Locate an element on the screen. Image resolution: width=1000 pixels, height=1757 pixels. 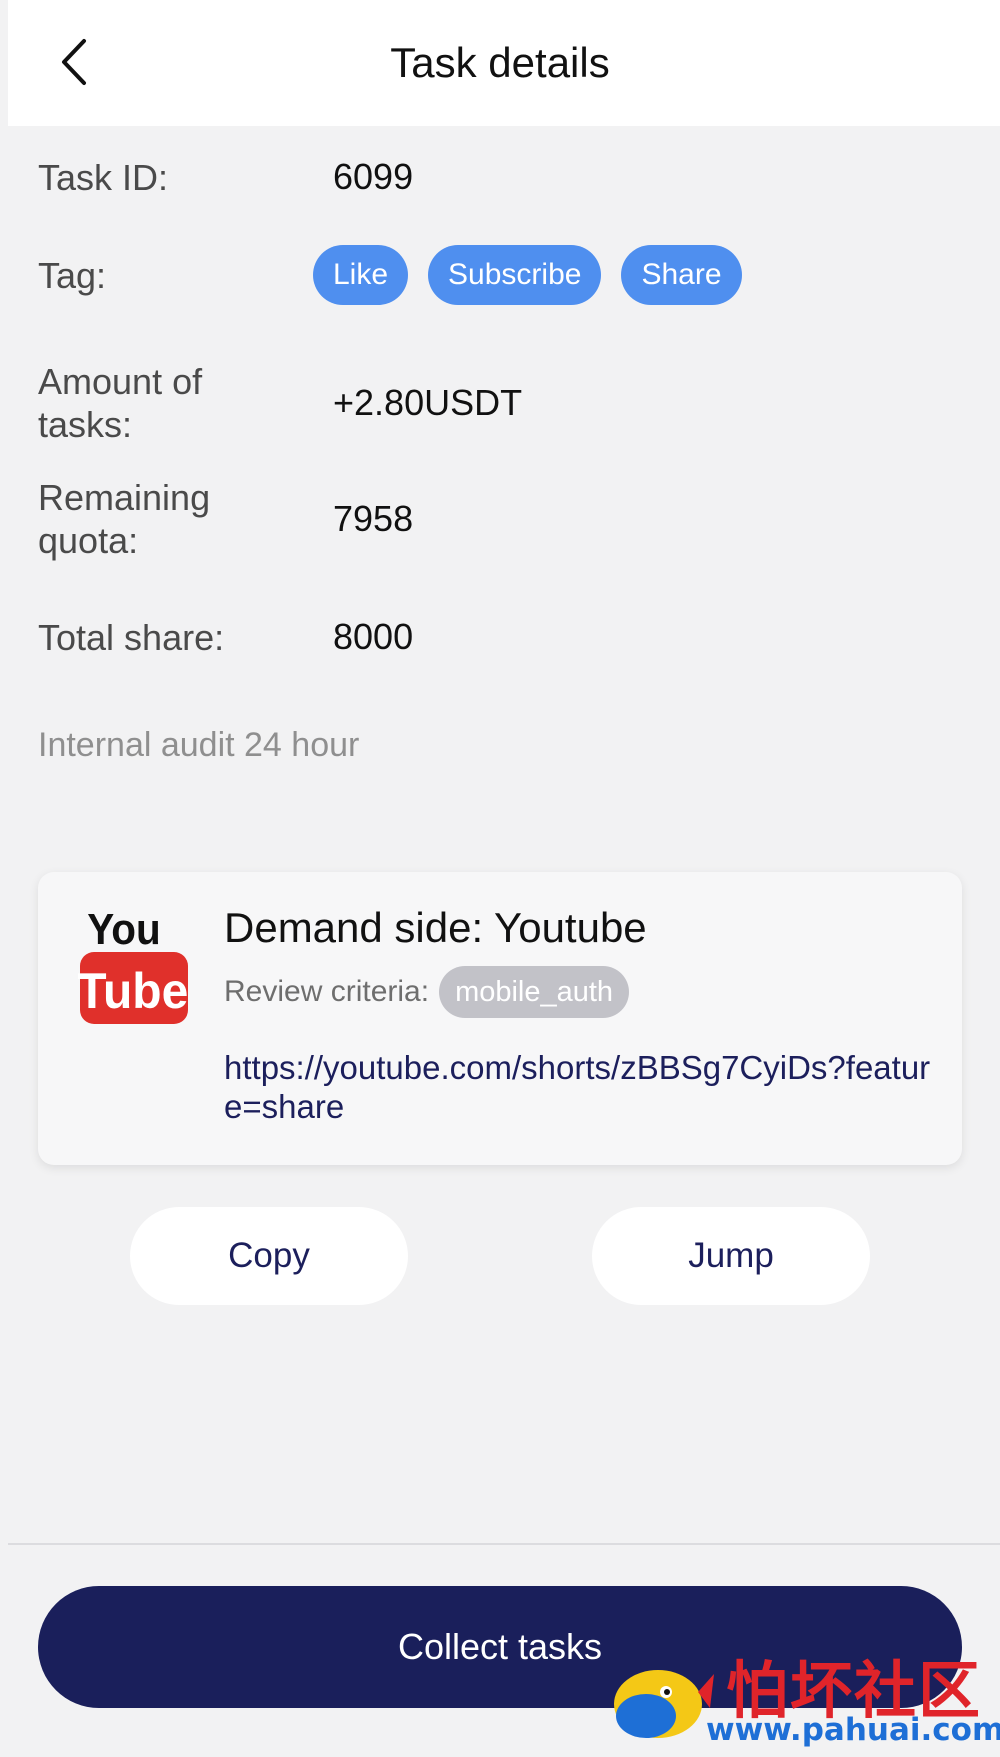
amount-label: Amount of tasks: is located at coordinates (120, 403).